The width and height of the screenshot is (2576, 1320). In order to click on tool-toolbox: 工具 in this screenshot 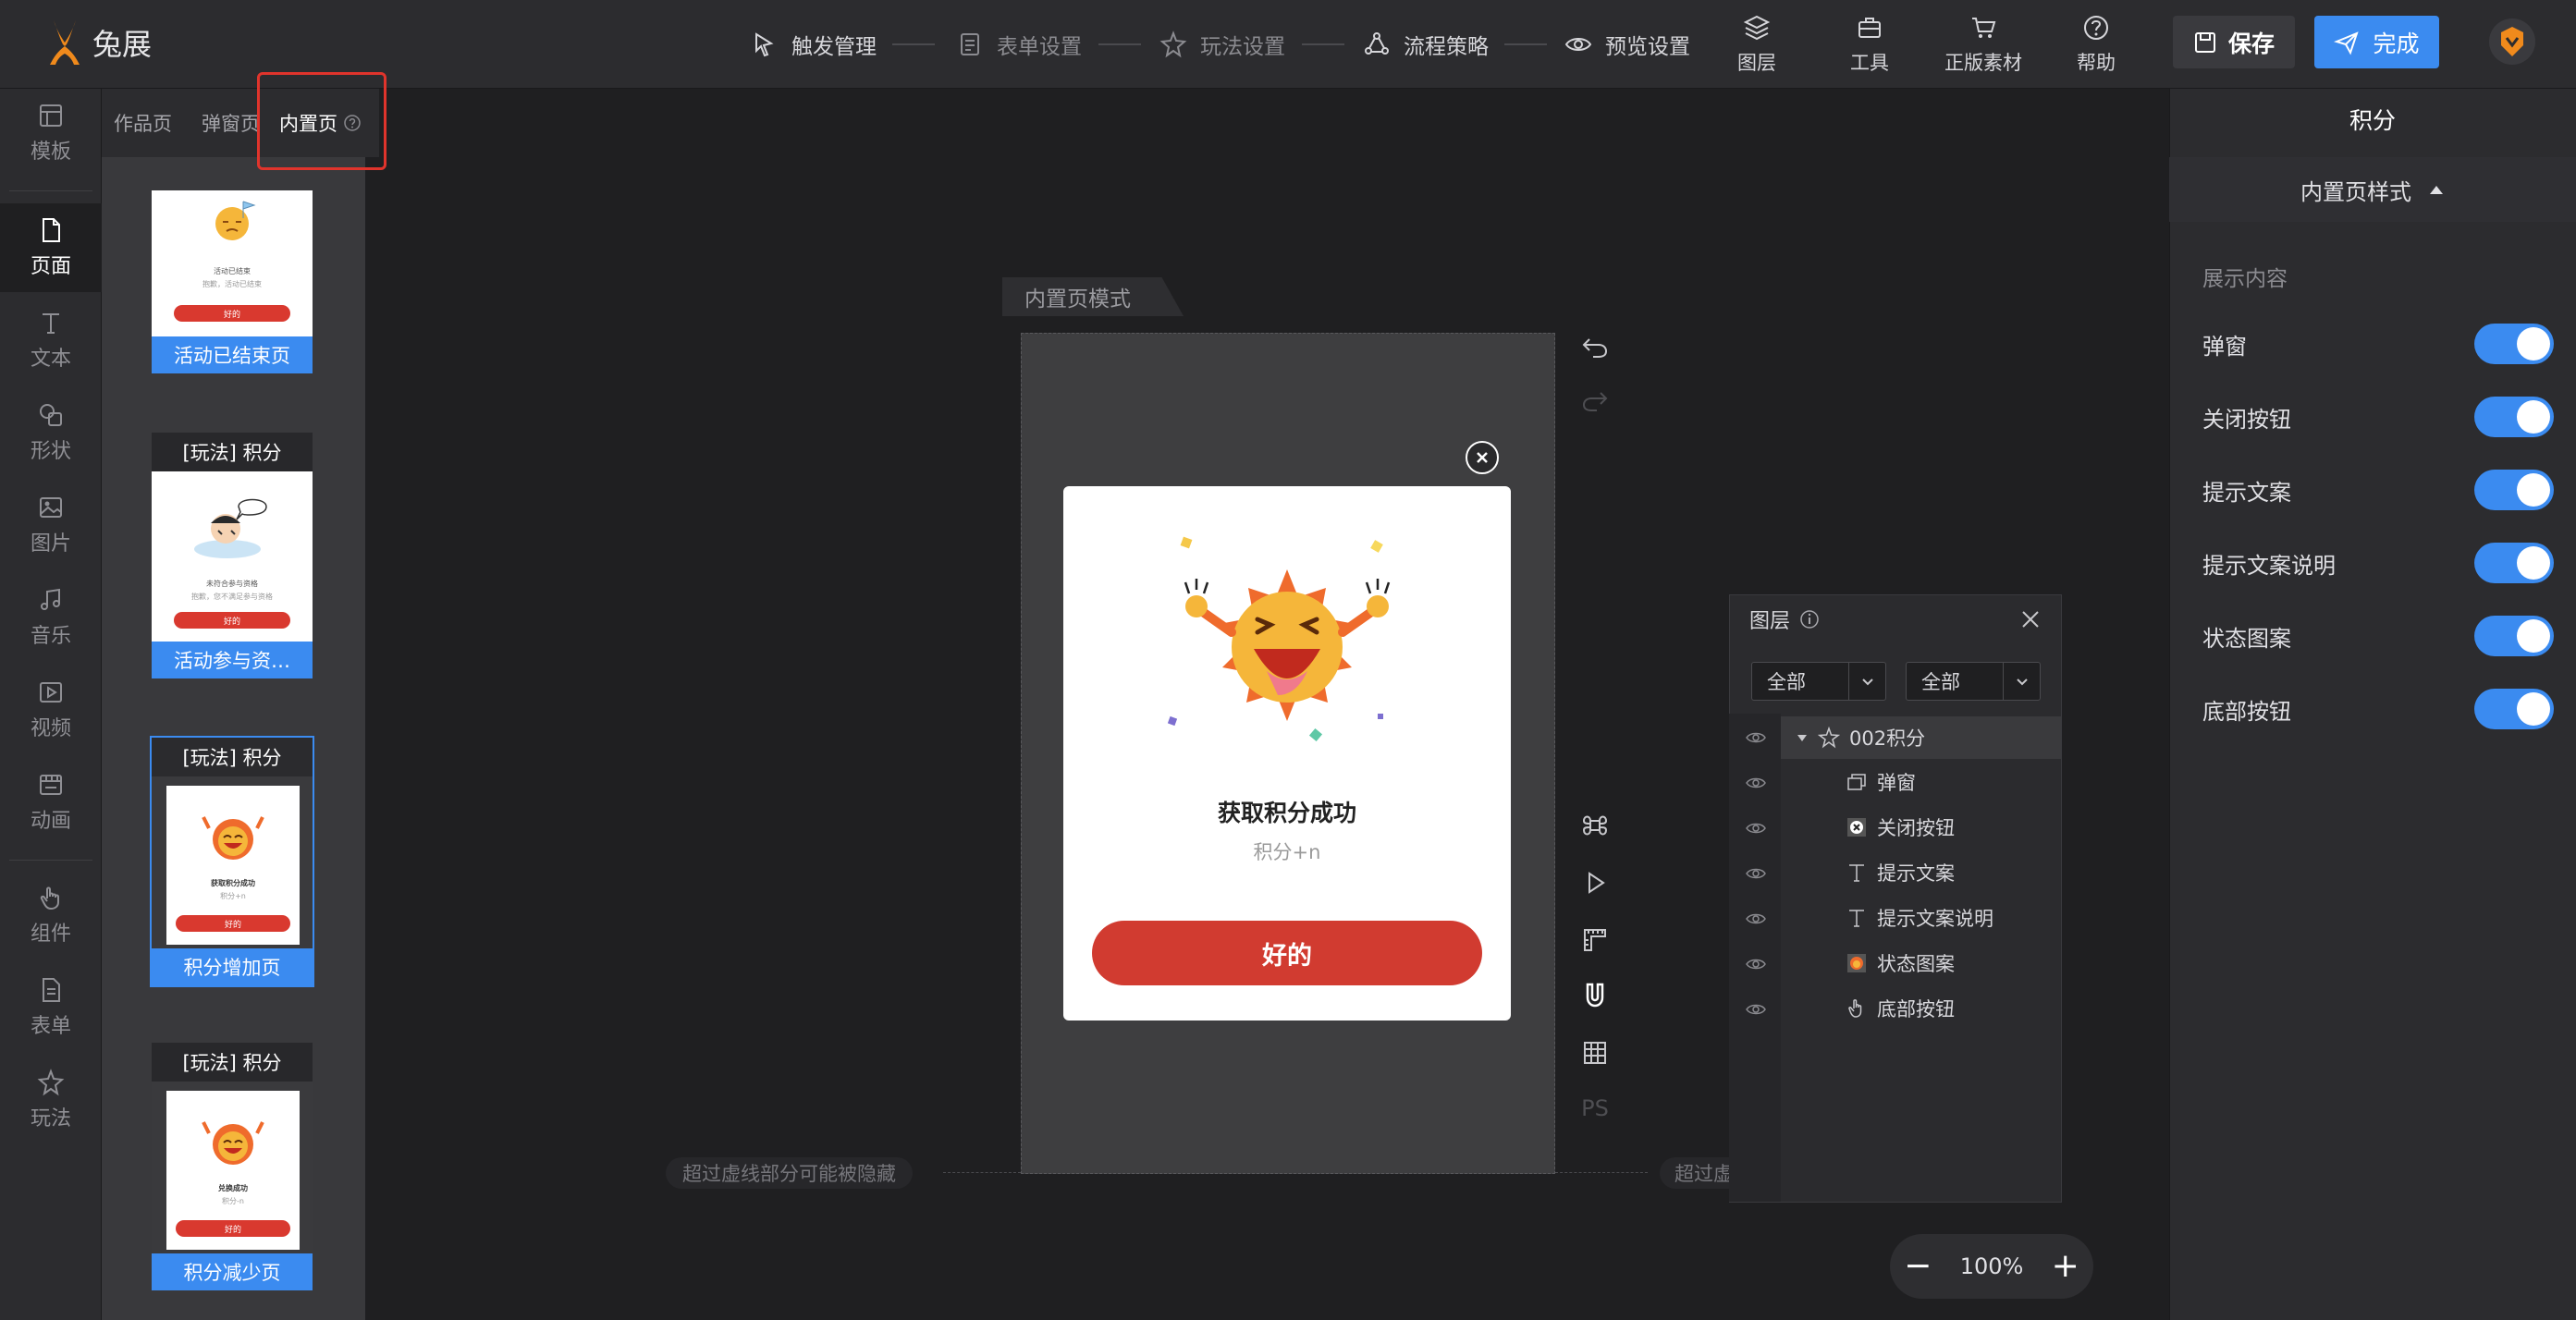, I will do `click(1870, 45)`.